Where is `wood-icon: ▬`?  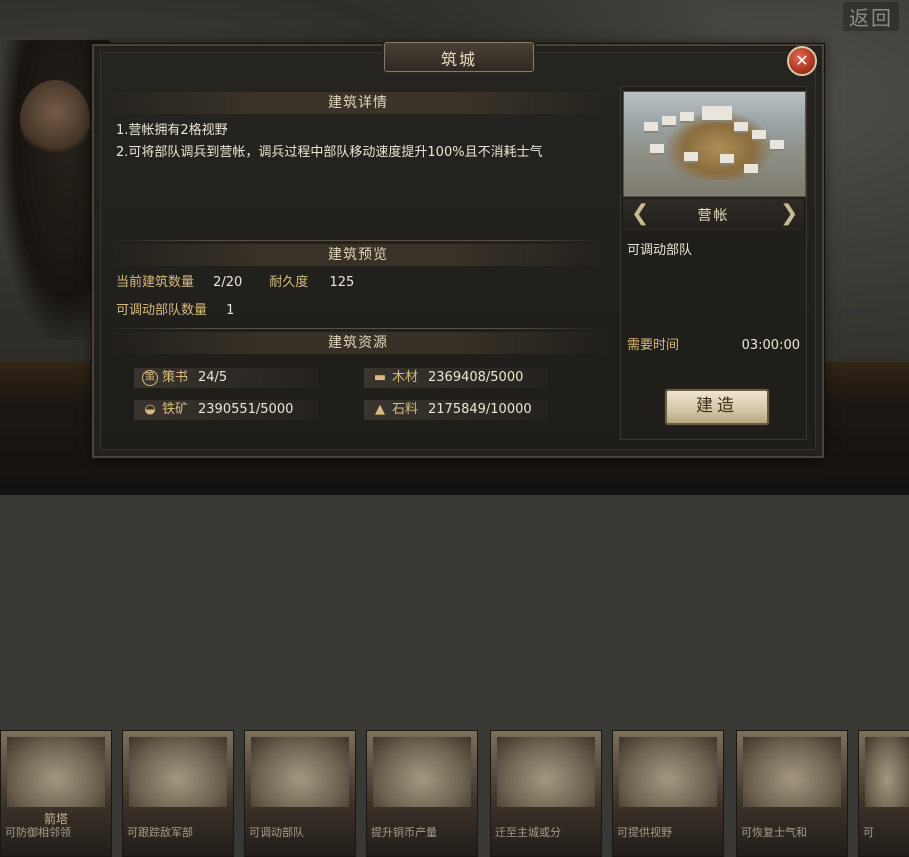 wood-icon: ▬ is located at coordinates (380, 377).